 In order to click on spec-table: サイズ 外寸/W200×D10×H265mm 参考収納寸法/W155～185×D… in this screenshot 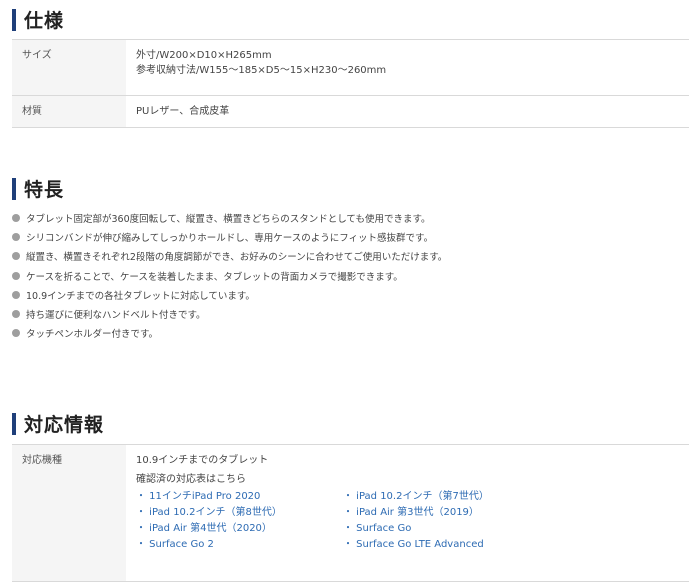, I will do `click(350, 83)`.